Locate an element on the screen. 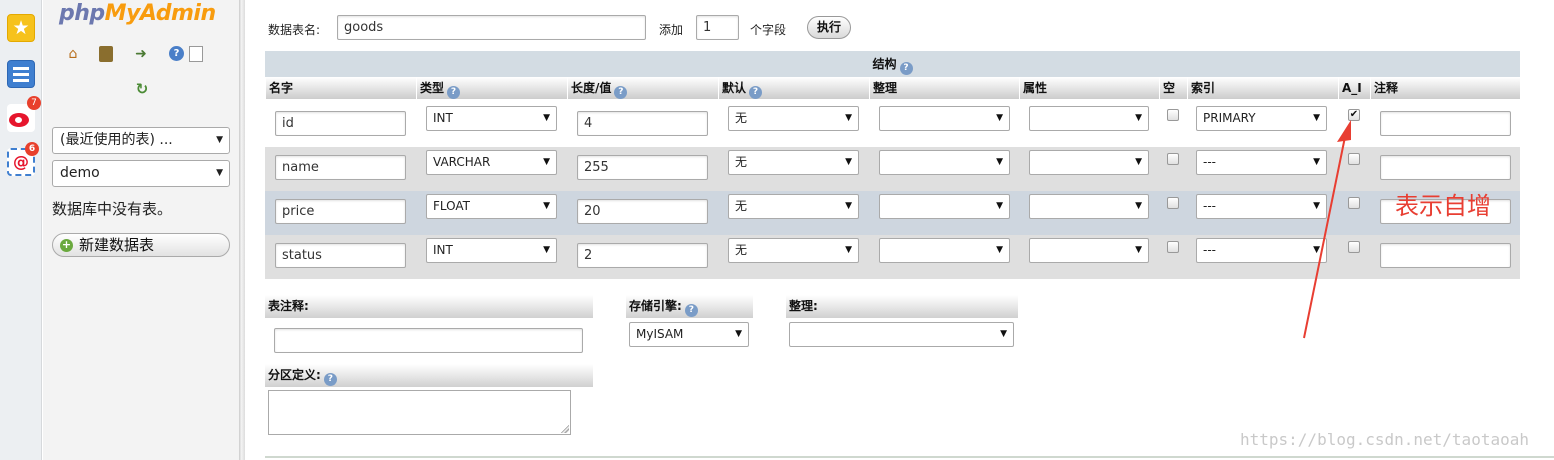  auto-increment-annotation: 表示自增 is located at coordinates (1443, 206).